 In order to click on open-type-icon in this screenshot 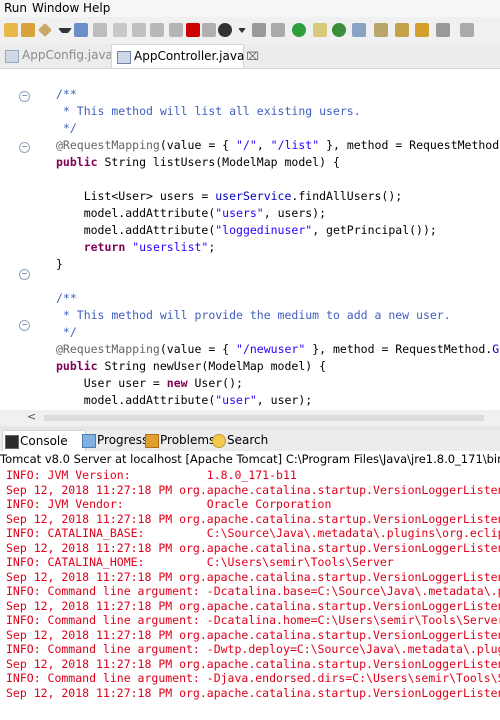, I will do `click(28, 30)`.